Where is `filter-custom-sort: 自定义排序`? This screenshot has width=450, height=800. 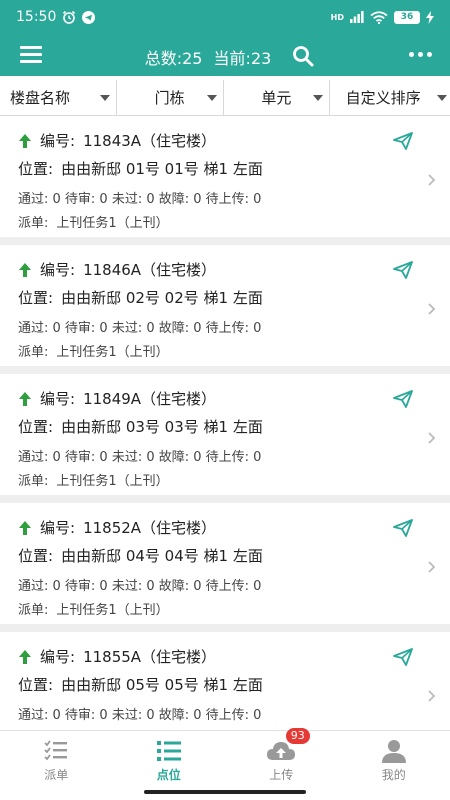 filter-custom-sort: 自定义排序 is located at coordinates (390, 97).